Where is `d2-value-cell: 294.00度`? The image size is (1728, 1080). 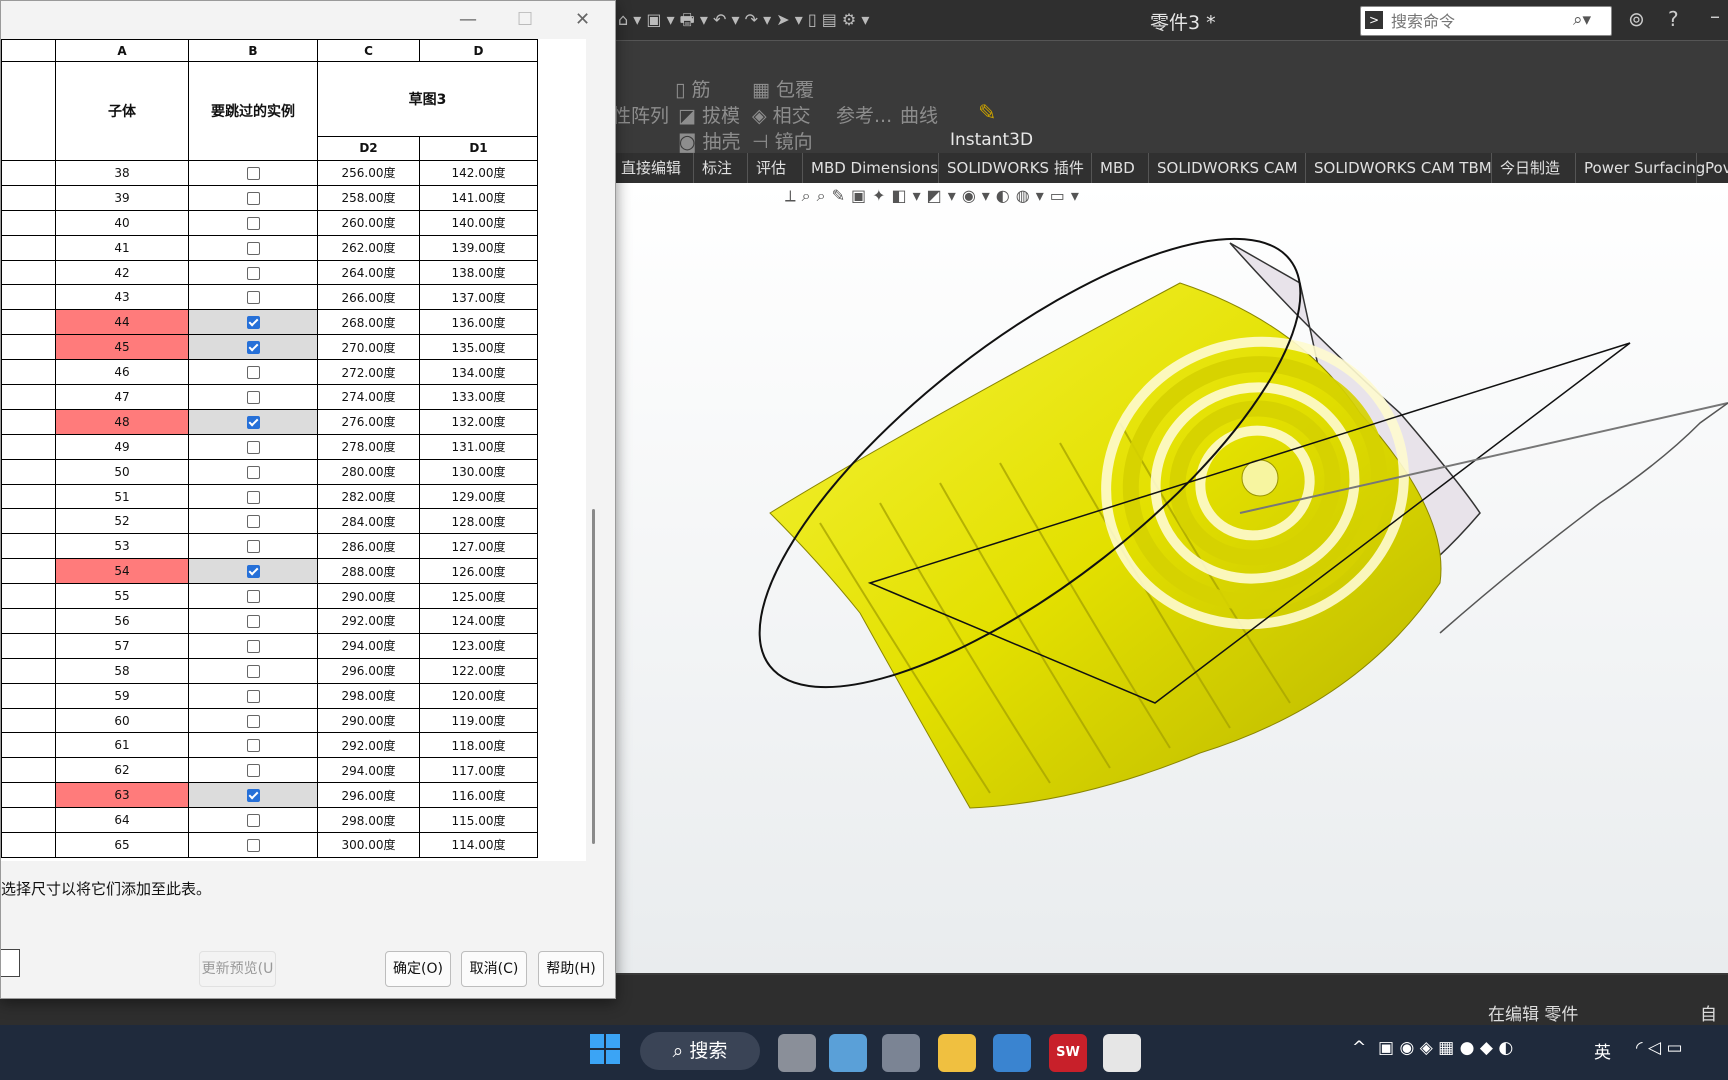
d2-value-cell: 294.00度 is located at coordinates (368, 645).